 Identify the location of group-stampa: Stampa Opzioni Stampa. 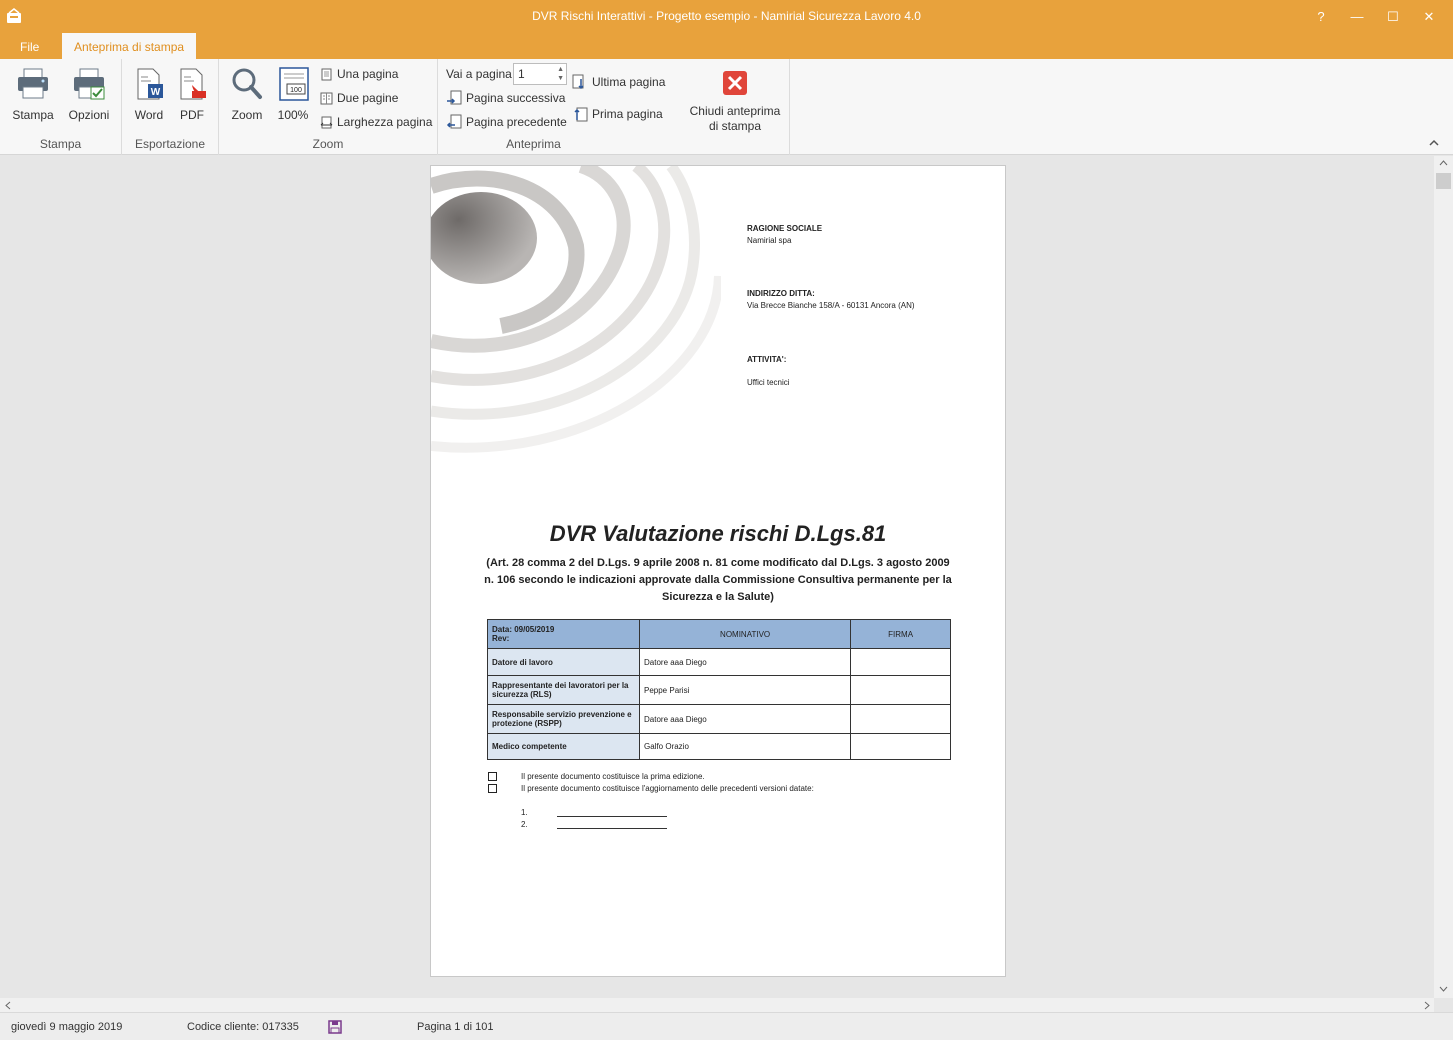
(61, 107).